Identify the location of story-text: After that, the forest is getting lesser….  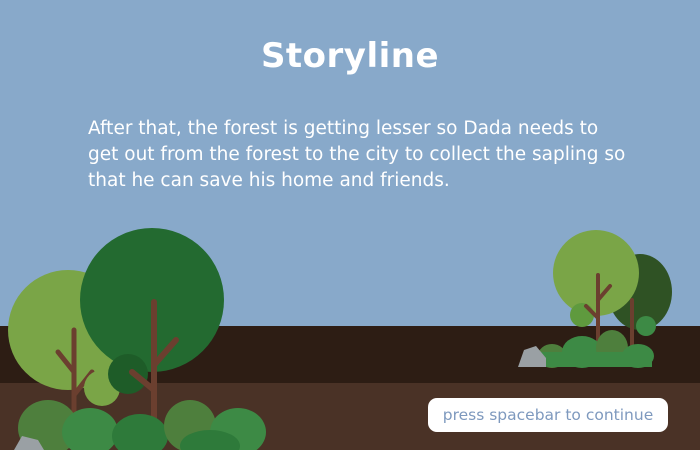
(357, 154).